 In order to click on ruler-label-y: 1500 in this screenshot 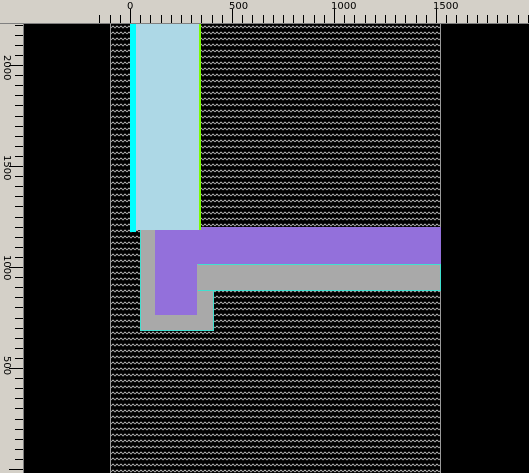, I will do `click(6, 168)`.